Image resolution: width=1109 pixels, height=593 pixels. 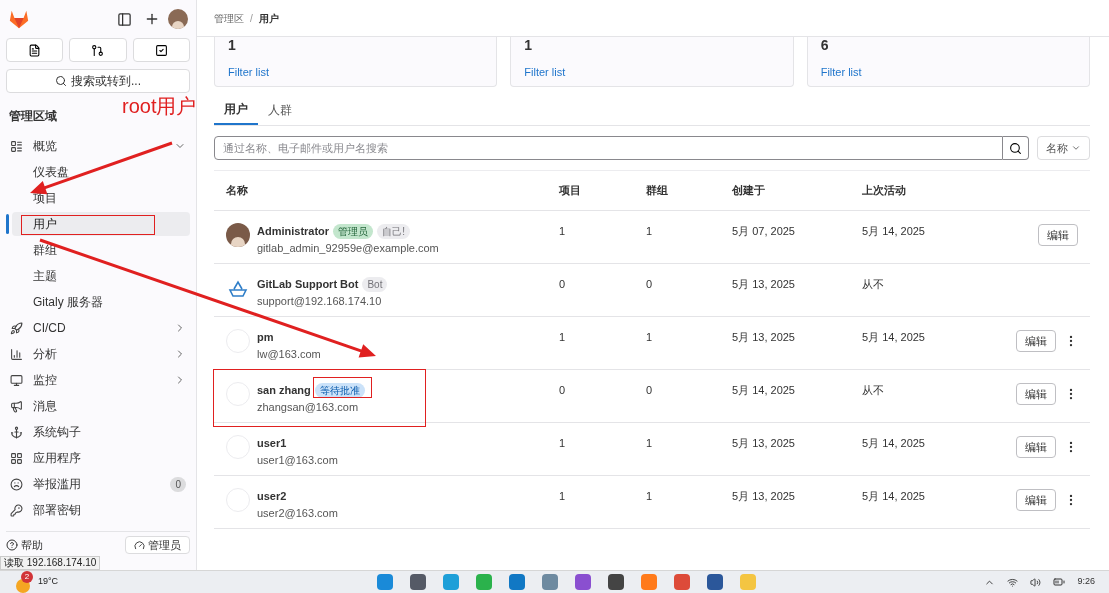 I want to click on search-button, so click(x=1016, y=148).